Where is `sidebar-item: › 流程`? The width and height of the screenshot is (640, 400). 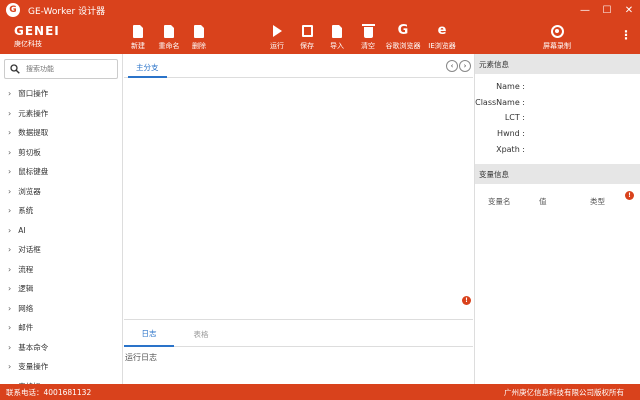 sidebar-item: › 流程 is located at coordinates (61, 270).